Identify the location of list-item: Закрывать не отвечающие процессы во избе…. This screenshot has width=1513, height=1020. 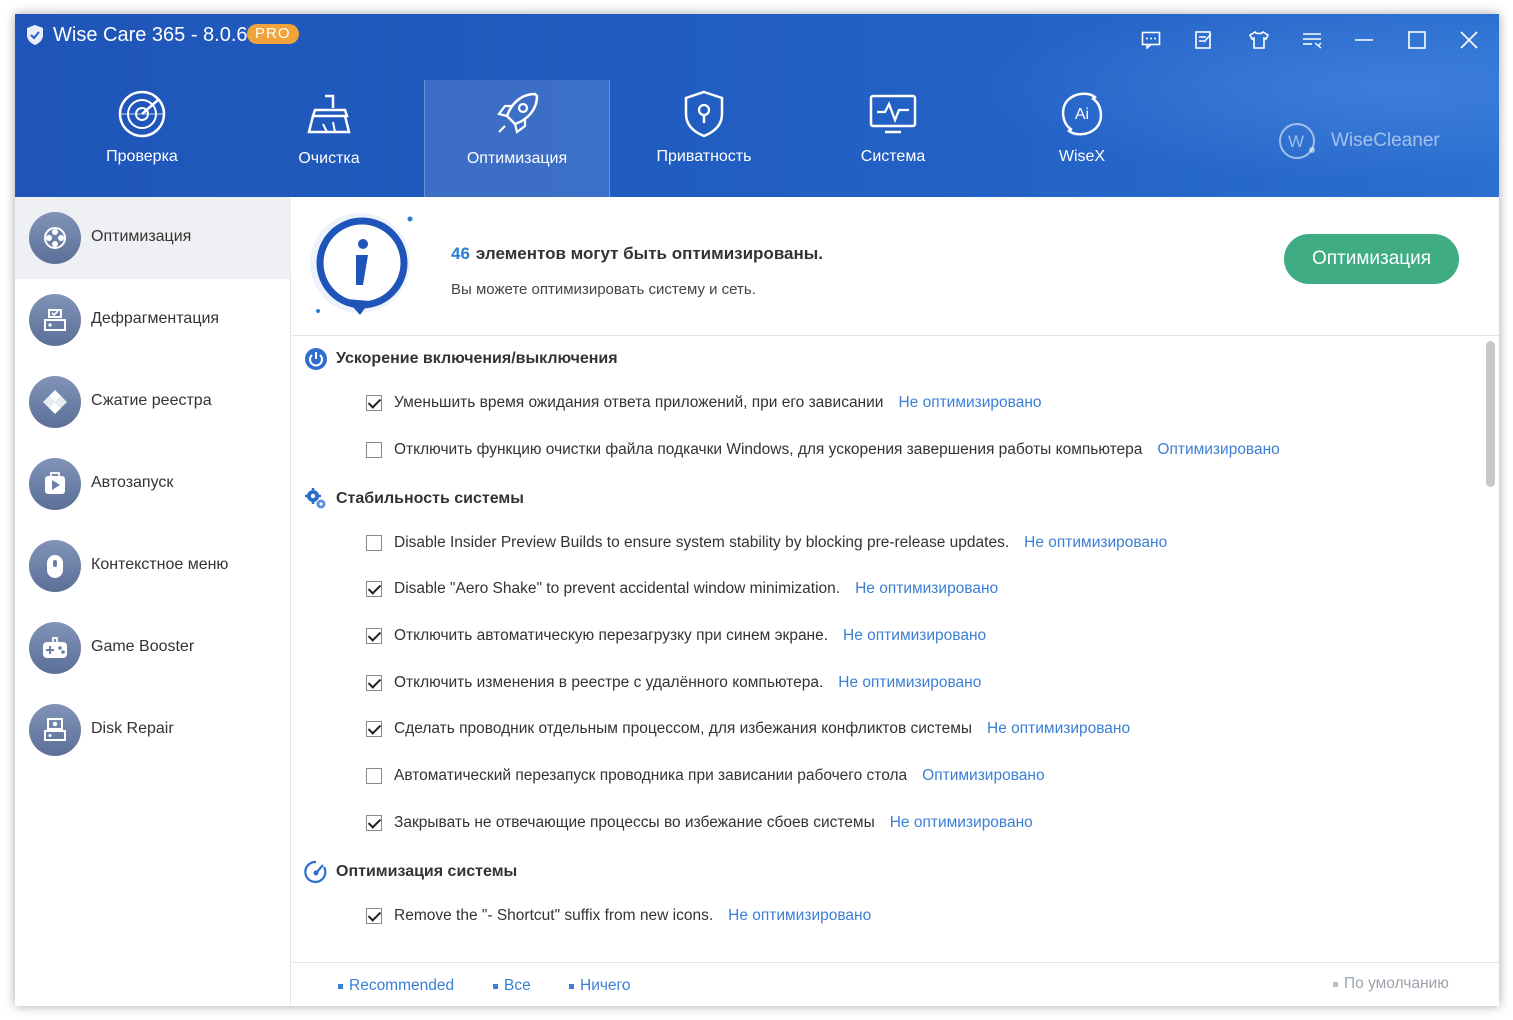
(699, 823).